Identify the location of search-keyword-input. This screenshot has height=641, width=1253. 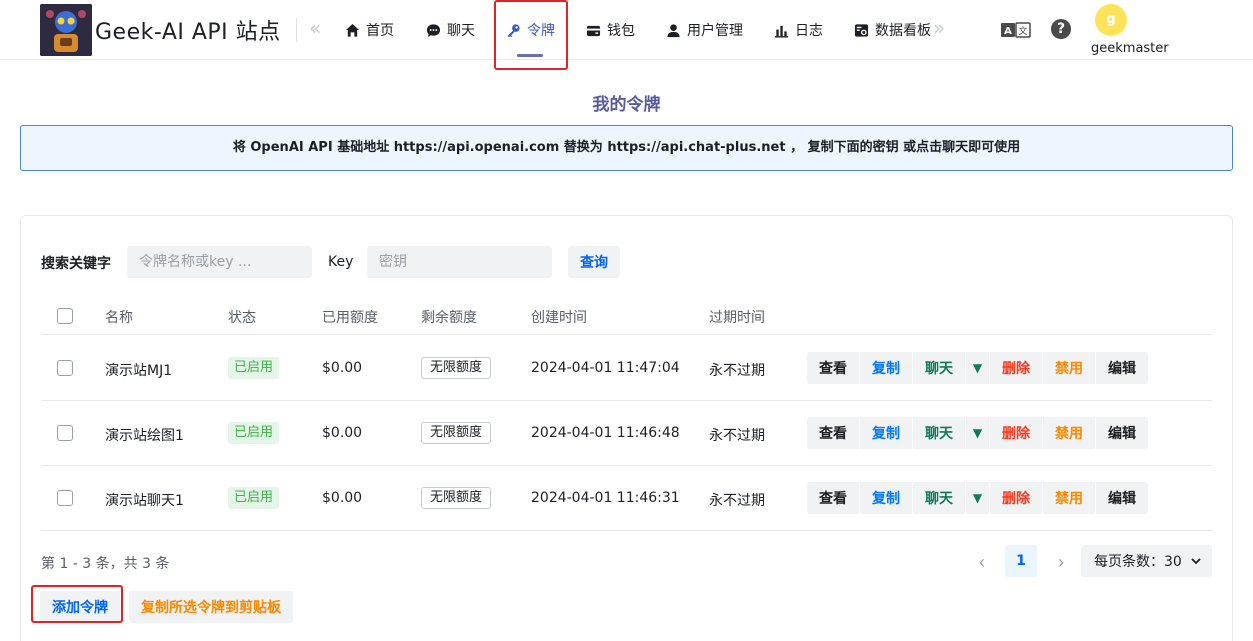
(219, 262).